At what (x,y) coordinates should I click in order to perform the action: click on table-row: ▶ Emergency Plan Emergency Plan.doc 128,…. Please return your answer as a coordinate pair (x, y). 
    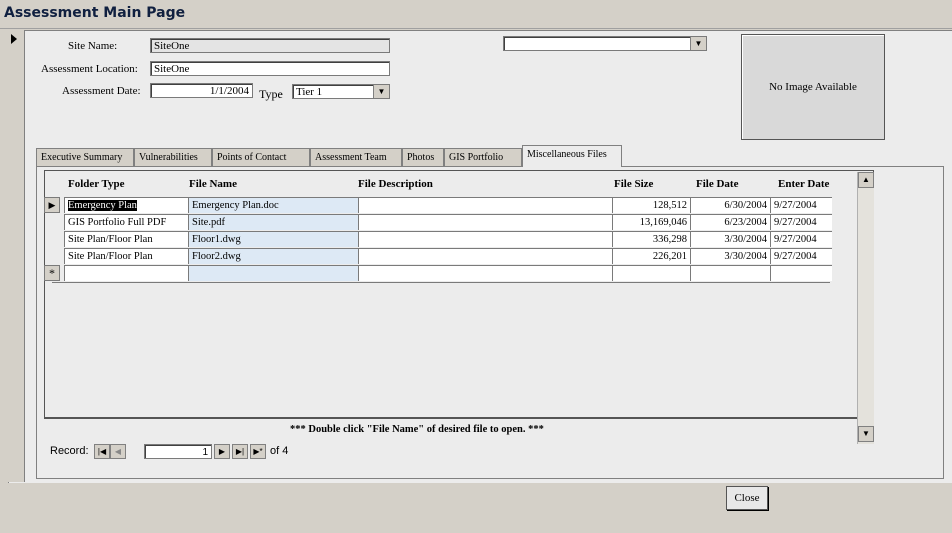
    Looking at the image, I should click on (438, 205).